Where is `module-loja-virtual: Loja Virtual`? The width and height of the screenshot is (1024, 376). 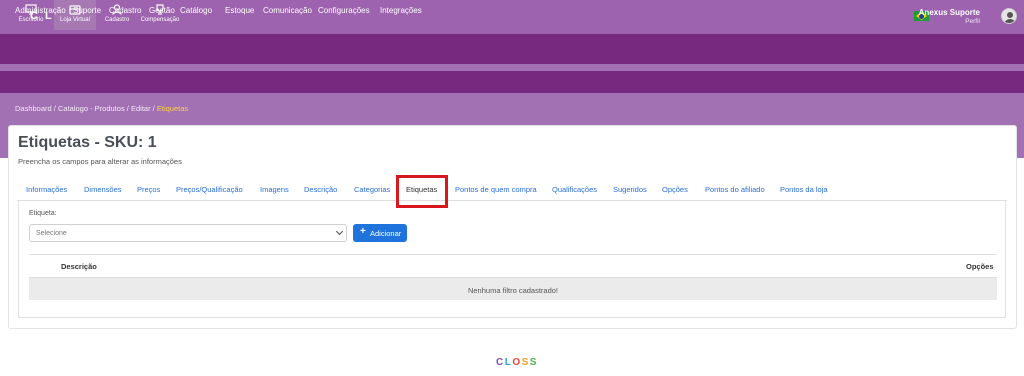
module-loja-virtual: Loja Virtual is located at coordinates (75, 15).